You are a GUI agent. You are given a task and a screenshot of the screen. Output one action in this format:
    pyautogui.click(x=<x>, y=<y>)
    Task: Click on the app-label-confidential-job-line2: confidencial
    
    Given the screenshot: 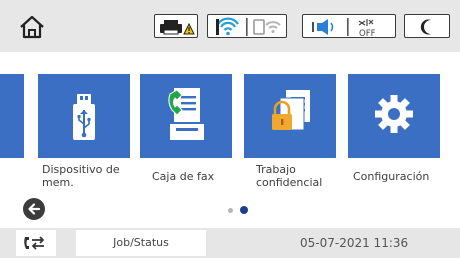 What is the action you would take?
    pyautogui.click(x=289, y=182)
    